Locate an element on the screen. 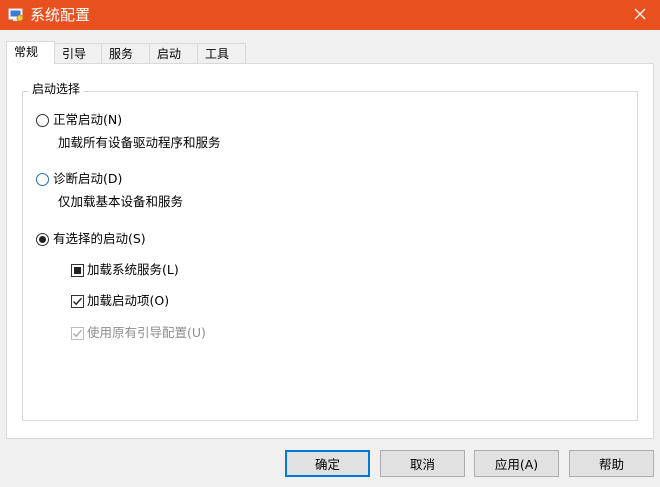  diagnostic-startup-description: 仅加载基本设备和服务 is located at coordinates (121, 201).